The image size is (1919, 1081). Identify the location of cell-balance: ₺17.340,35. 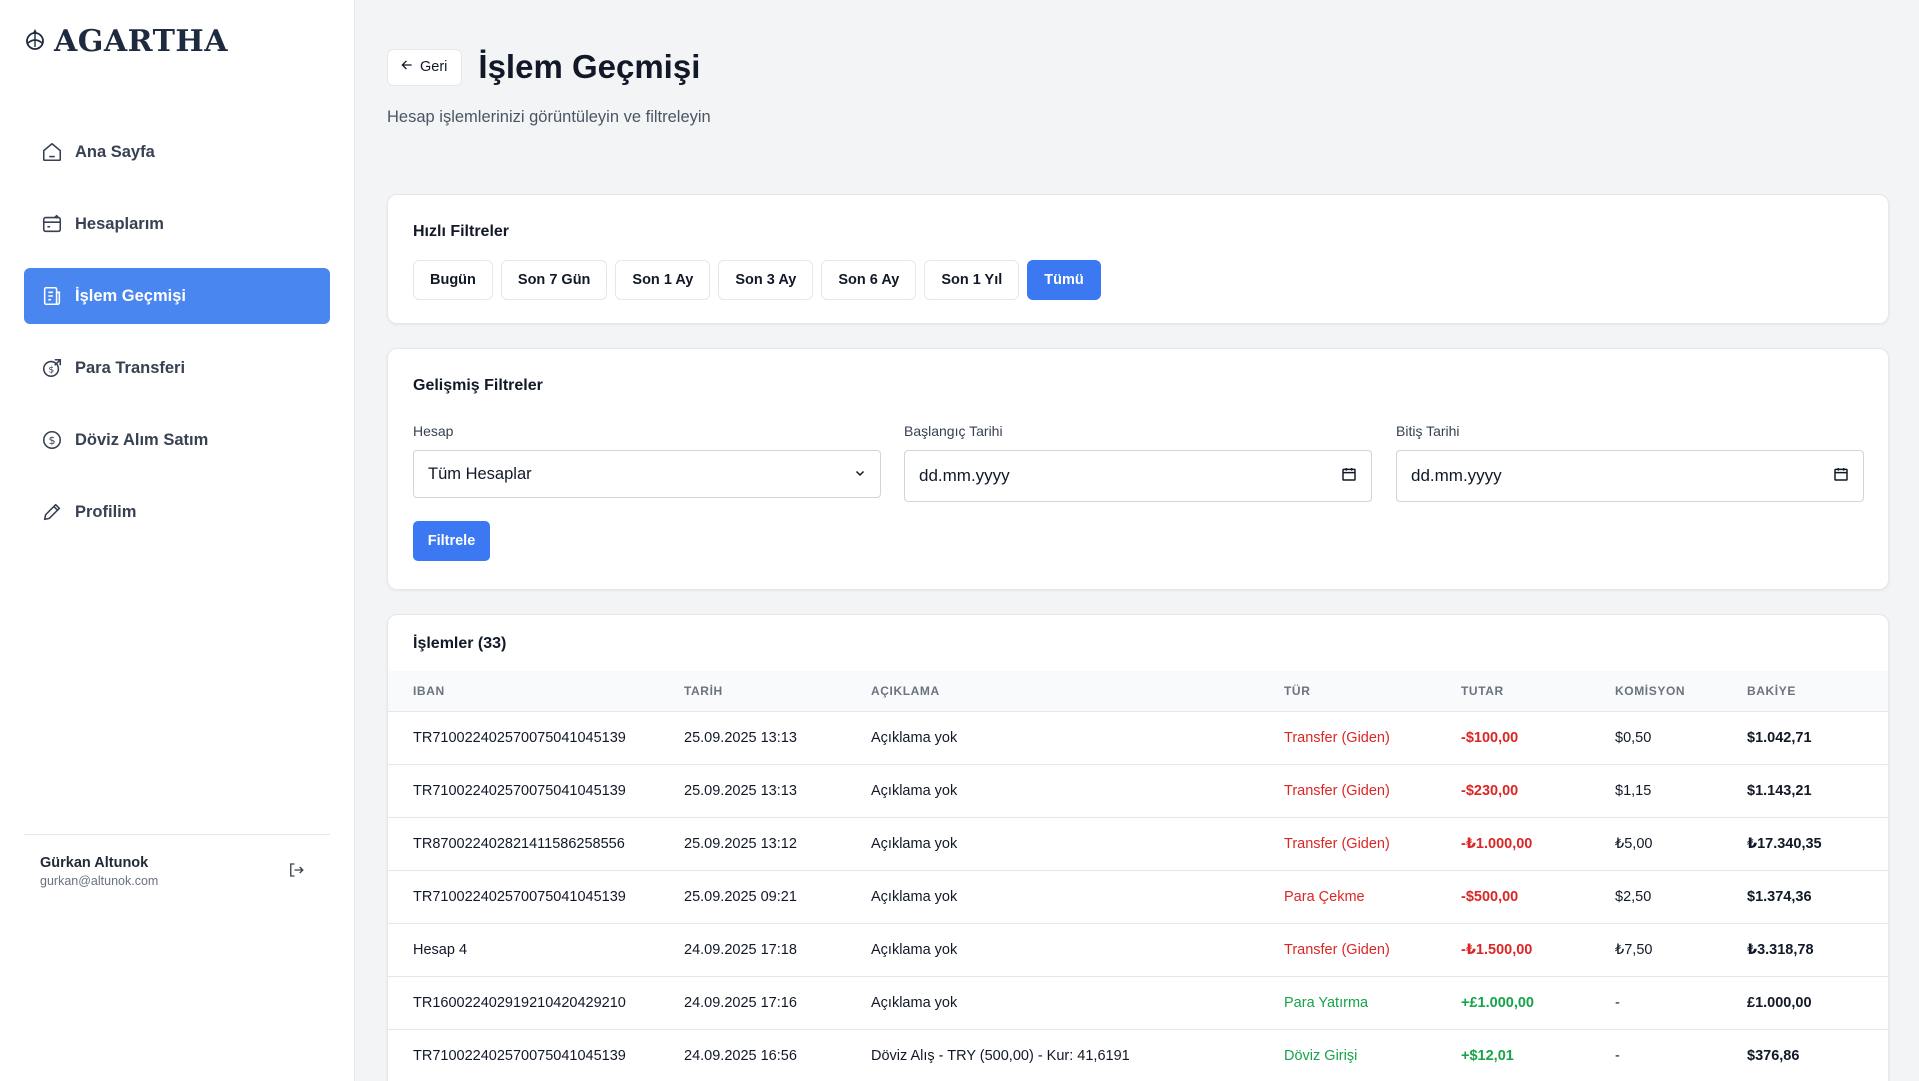
(1784, 843).